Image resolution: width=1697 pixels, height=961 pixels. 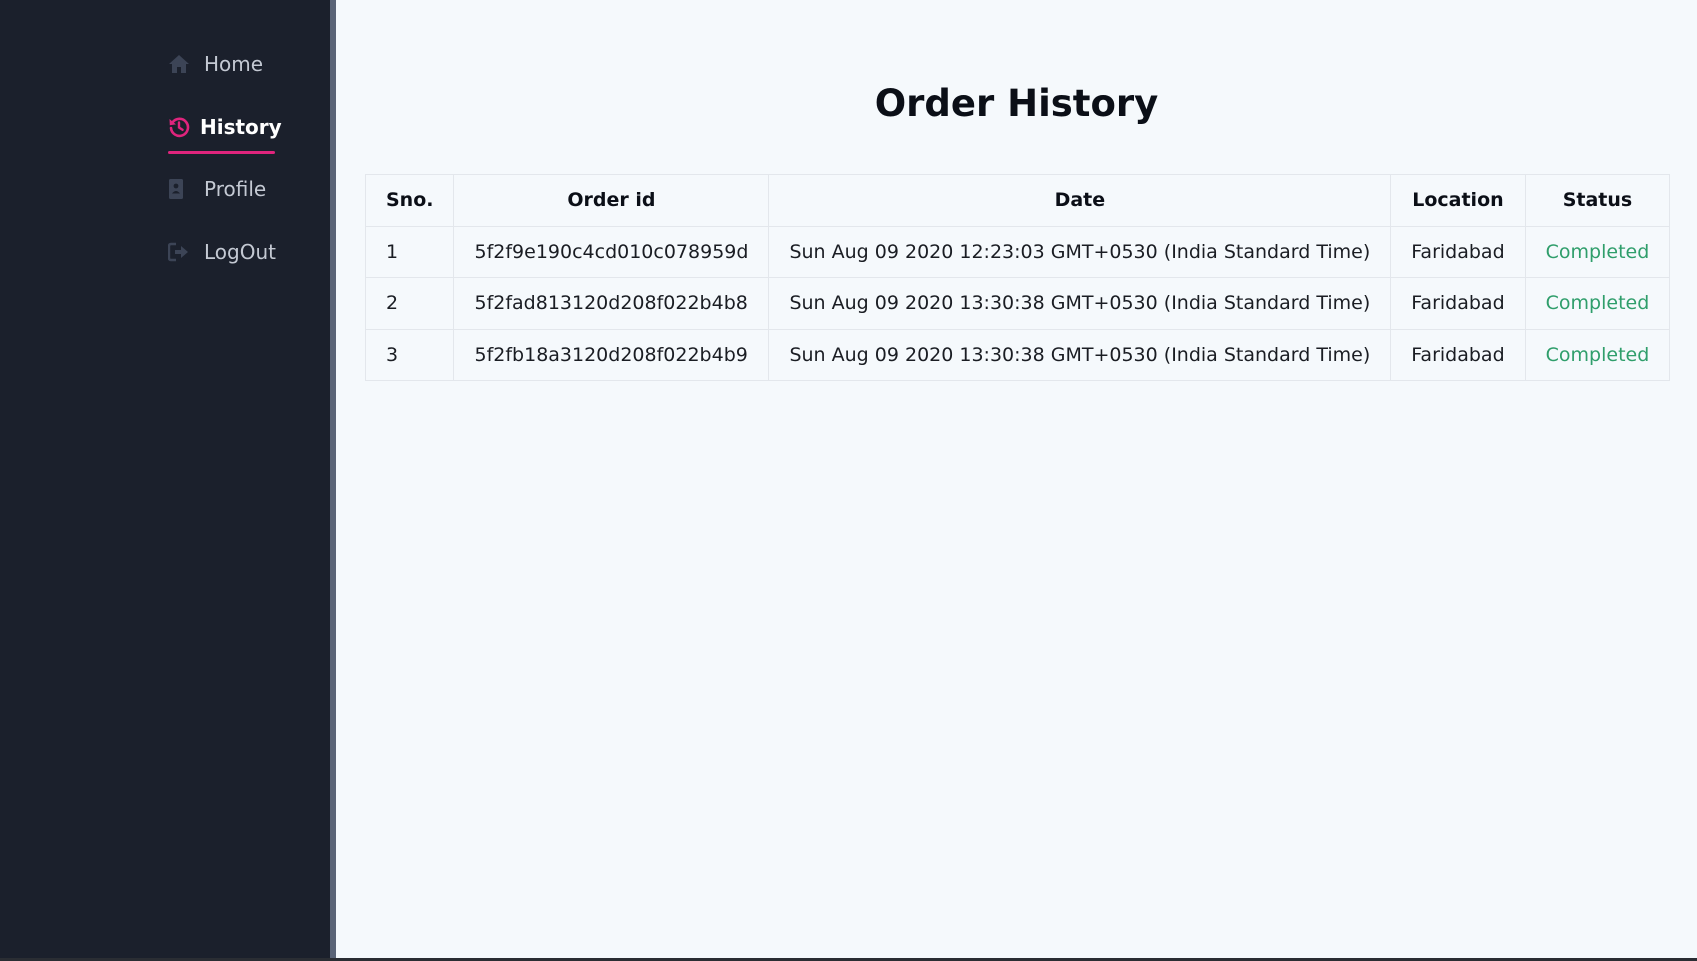 I want to click on sidebar-item-history: History, so click(x=225, y=128).